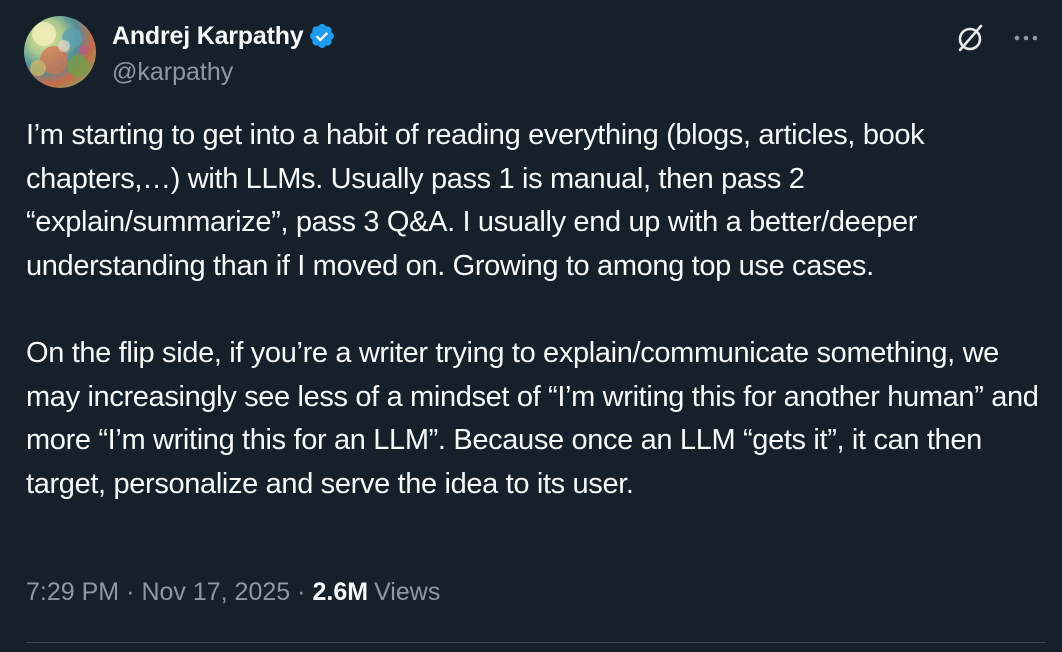  I want to click on grok-icon, so click(970, 38).